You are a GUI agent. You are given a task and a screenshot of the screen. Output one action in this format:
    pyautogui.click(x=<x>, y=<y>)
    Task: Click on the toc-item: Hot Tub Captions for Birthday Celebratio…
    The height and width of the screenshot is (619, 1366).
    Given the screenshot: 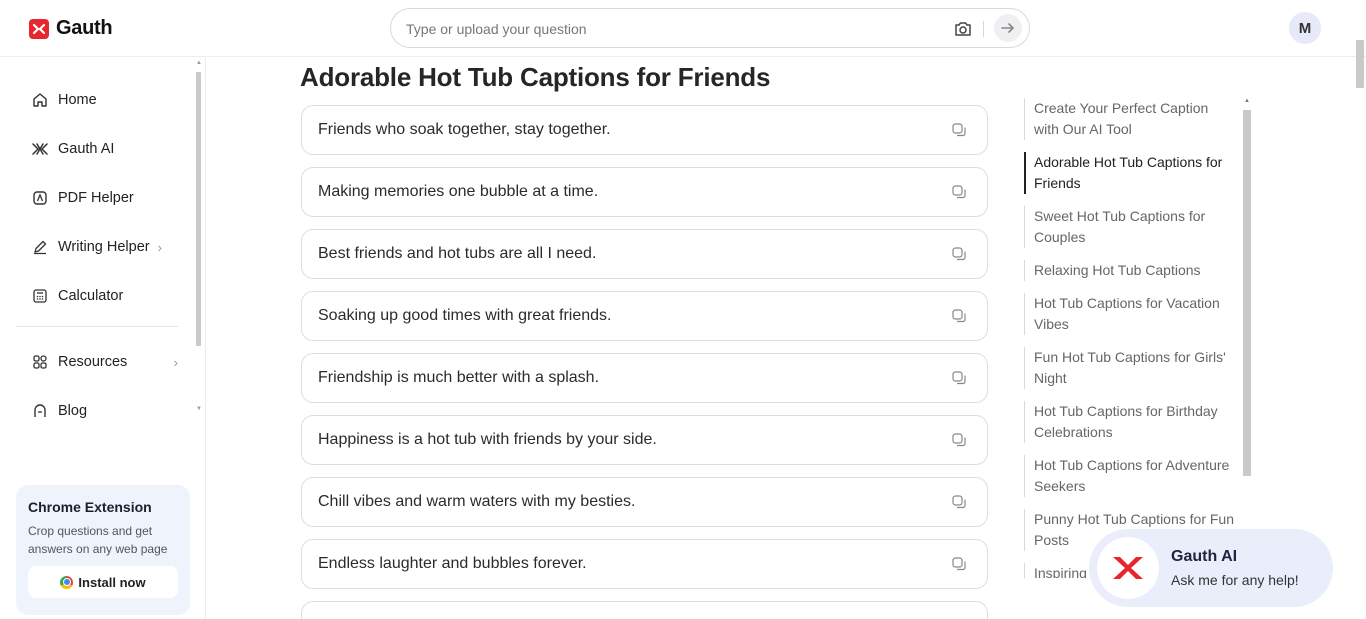 What is the action you would take?
    pyautogui.click(x=1129, y=422)
    